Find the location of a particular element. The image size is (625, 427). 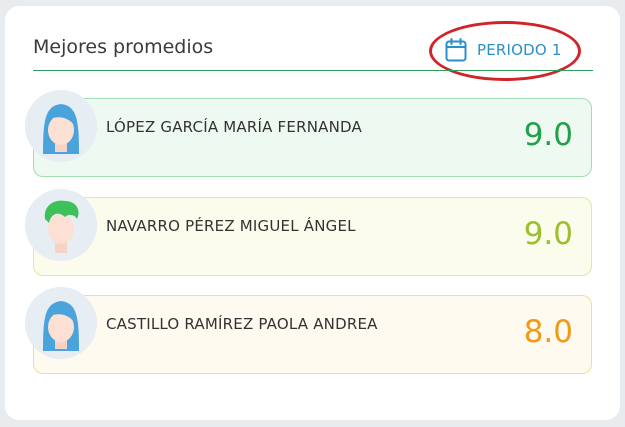

student-name: CASTILLO RAMÍREZ PAOLA ANDREA is located at coordinates (242, 324).